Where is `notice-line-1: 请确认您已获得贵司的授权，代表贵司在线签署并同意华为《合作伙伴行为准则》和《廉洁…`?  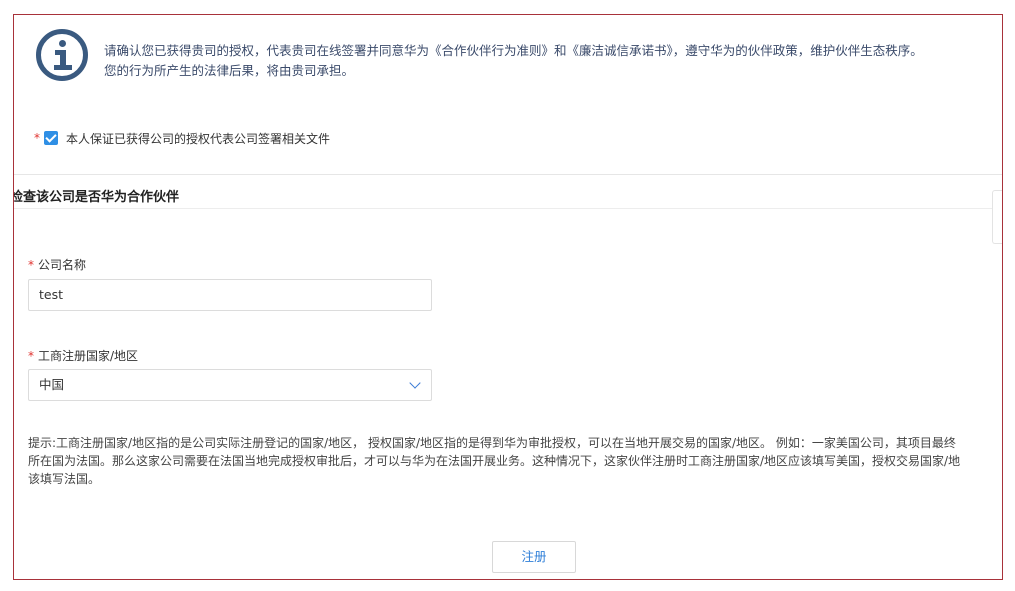
notice-line-1: 请确认您已获得贵司的授权，代表贵司在线签署并同意华为《合作伙伴行为准则》和《廉洁… is located at coordinates (513, 50).